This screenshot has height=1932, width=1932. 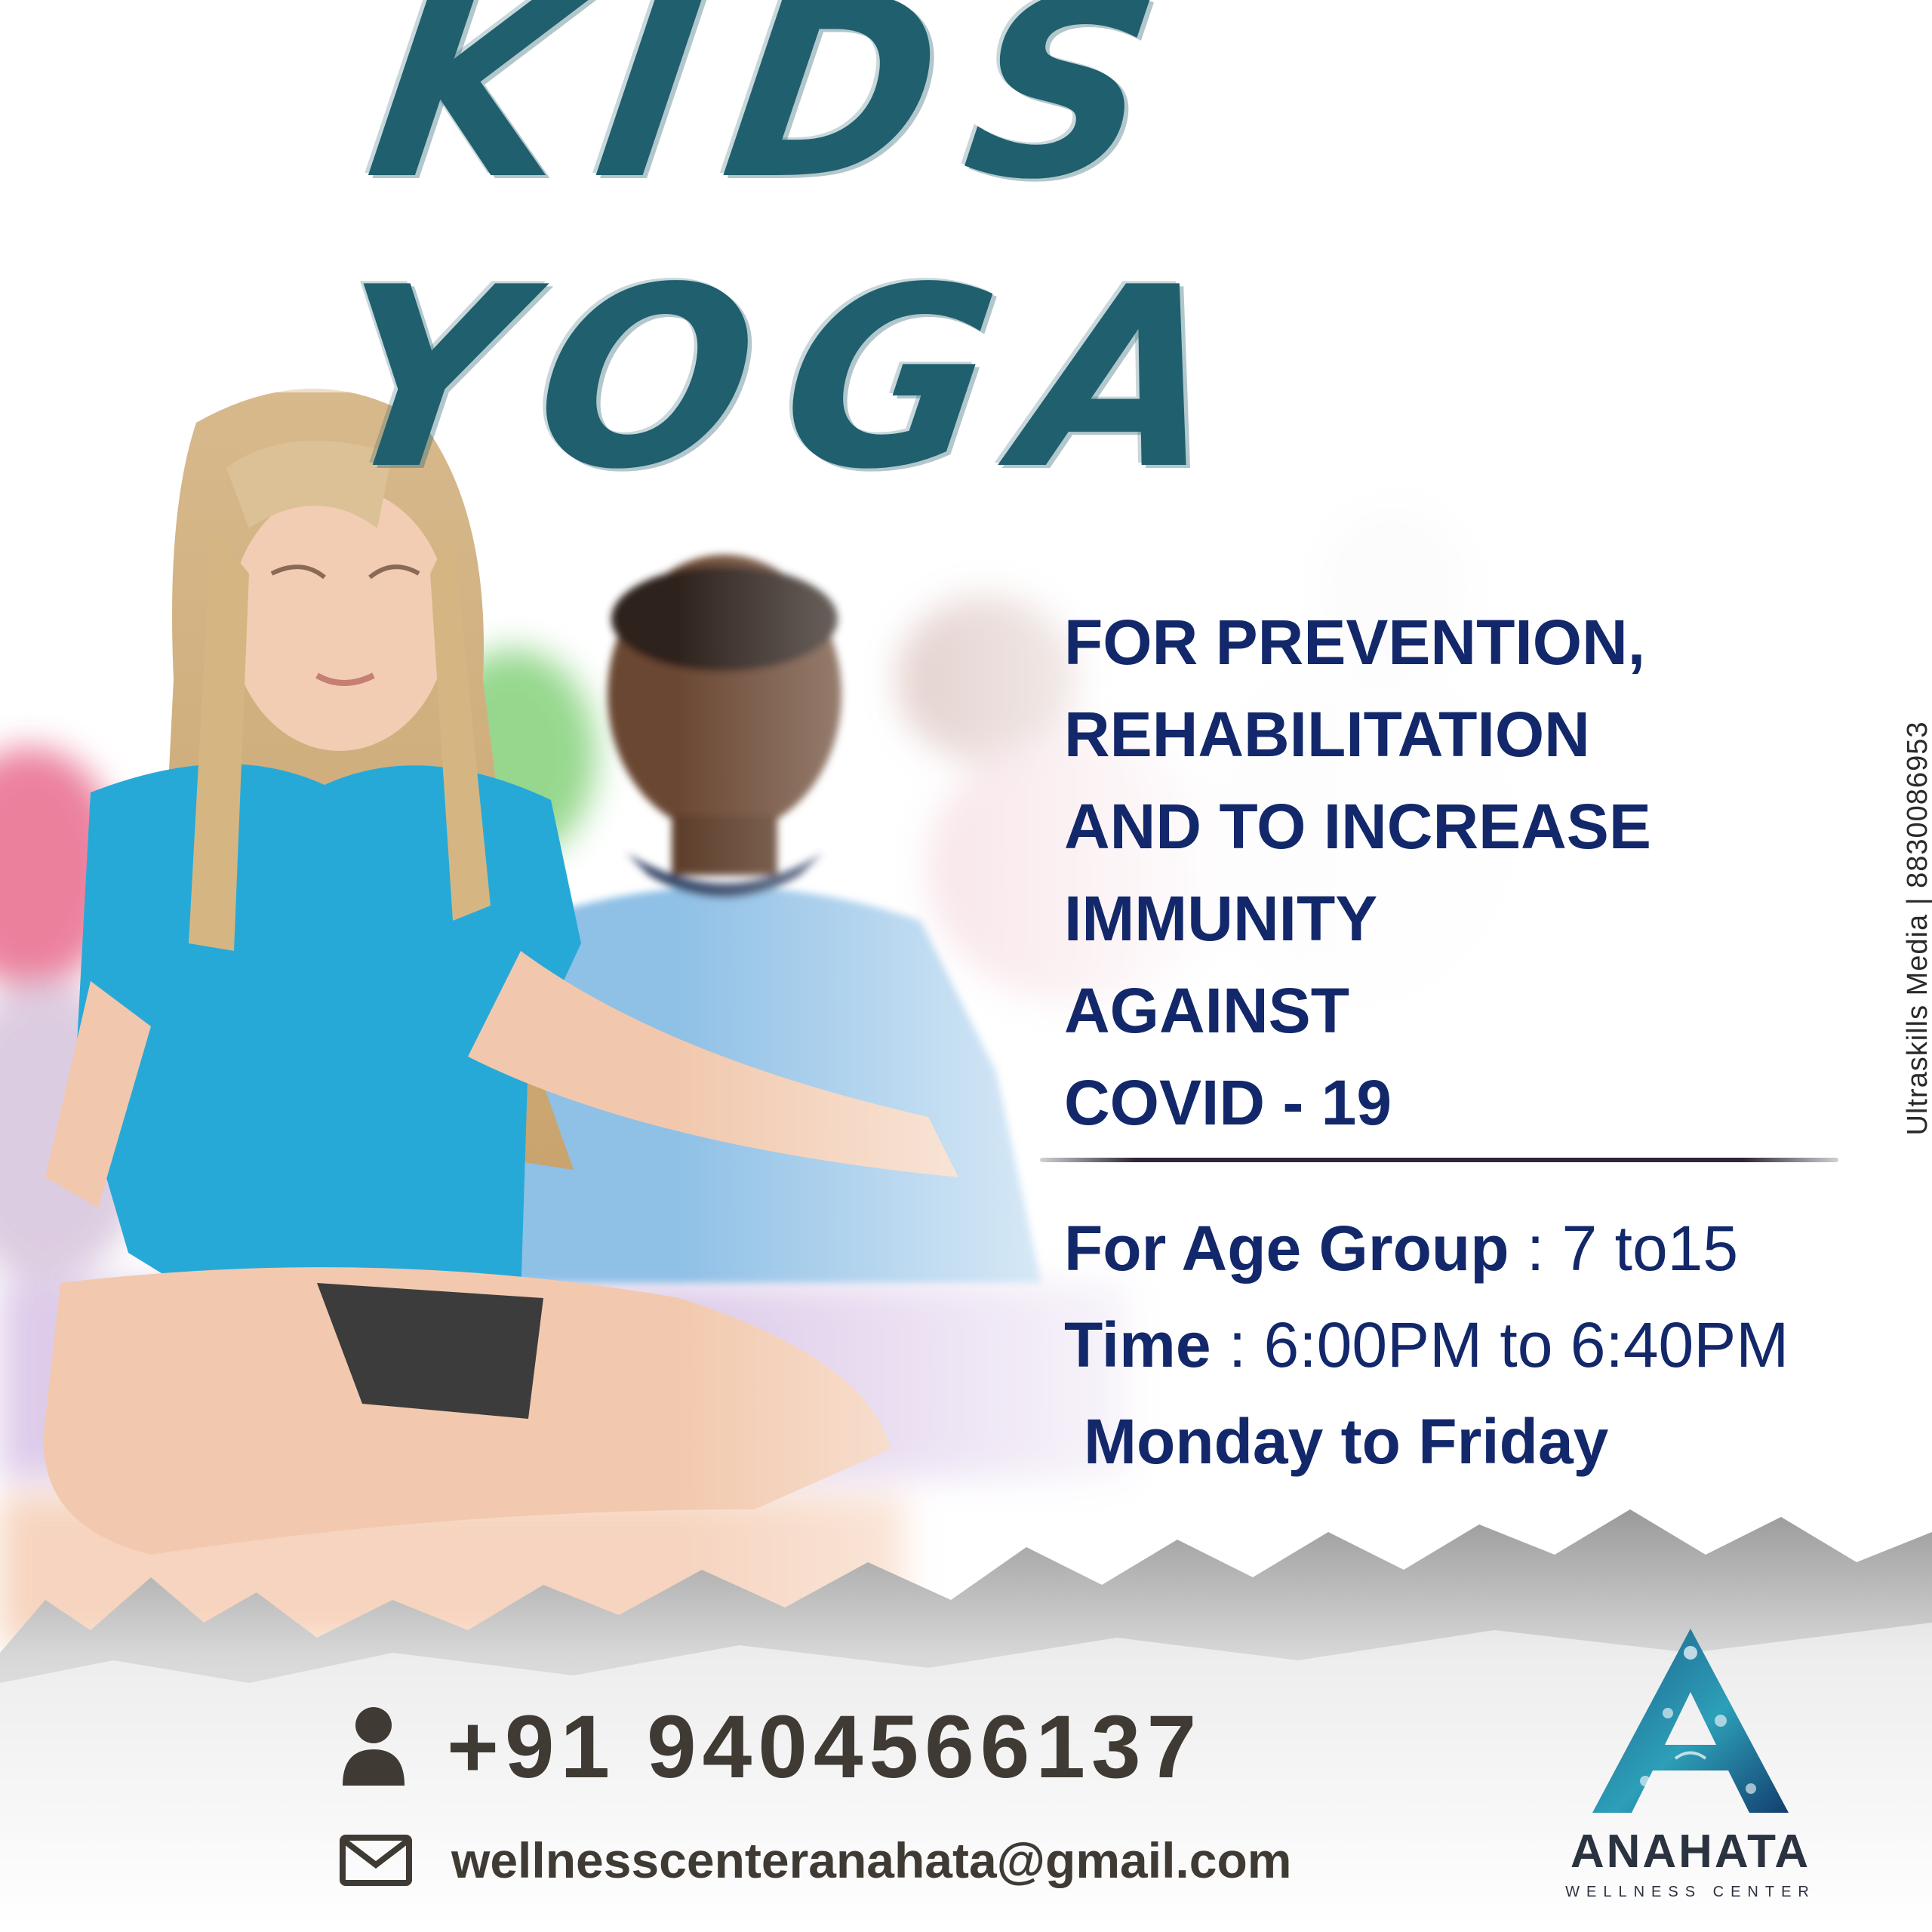 I want to click on purpose-line: AND TO INCREASE, so click(x=1357, y=826).